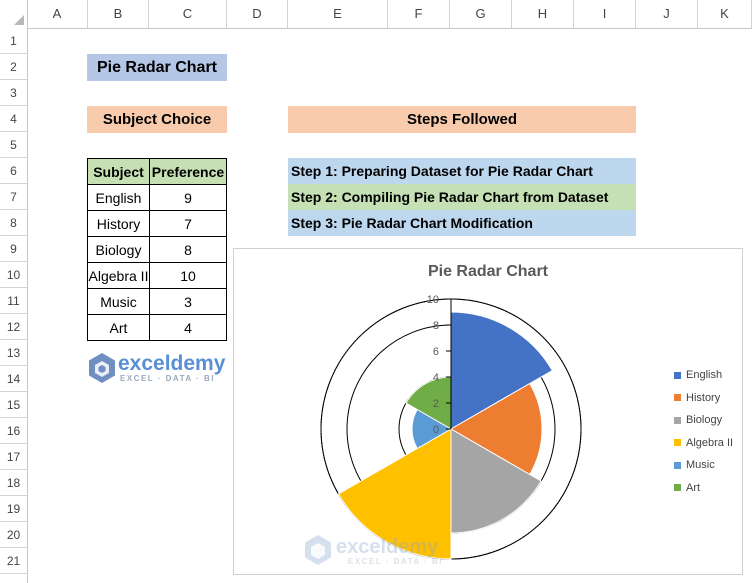 This screenshot has width=752, height=583. I want to click on column-header-j: J, so click(667, 14).